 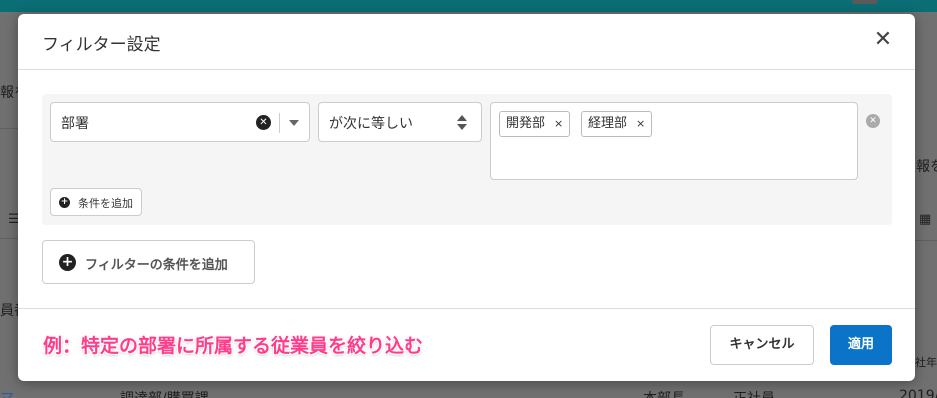 What do you see at coordinates (526, 123) in the screenshot?
I see `value-tag-label: 開発部` at bounding box center [526, 123].